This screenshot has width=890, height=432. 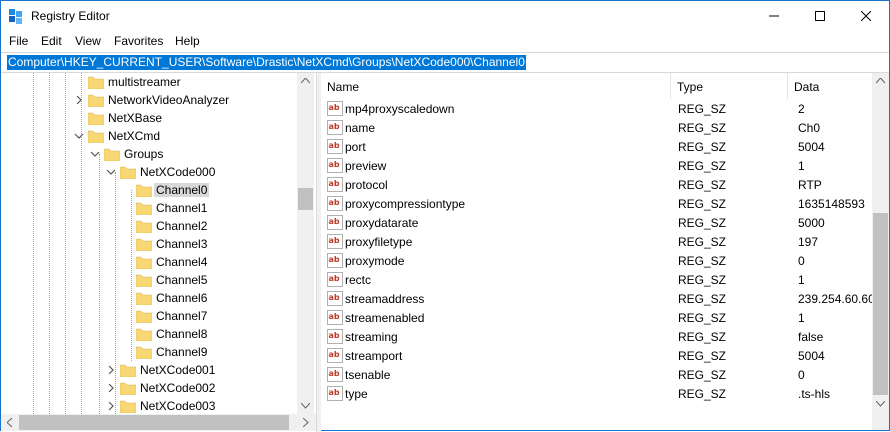 What do you see at coordinates (820, 16) in the screenshot?
I see `maximize-button` at bounding box center [820, 16].